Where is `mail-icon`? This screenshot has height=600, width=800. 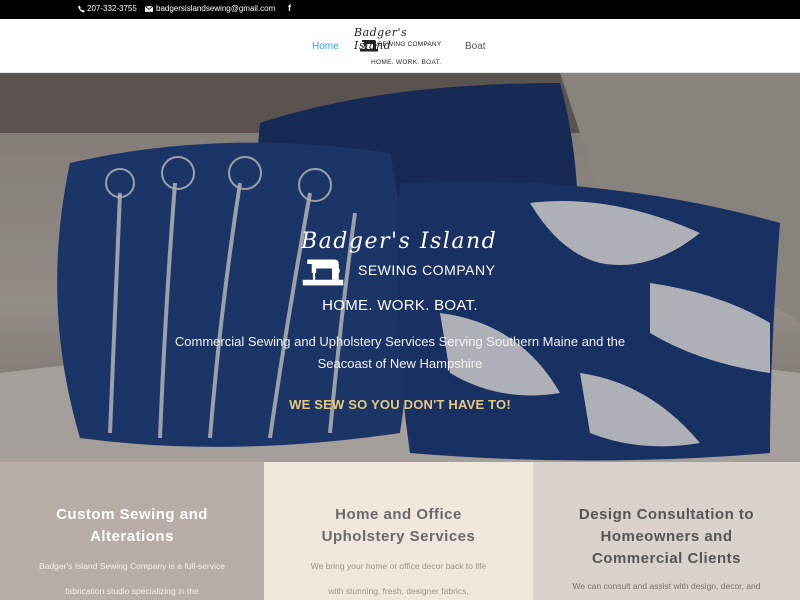 mail-icon is located at coordinates (149, 8).